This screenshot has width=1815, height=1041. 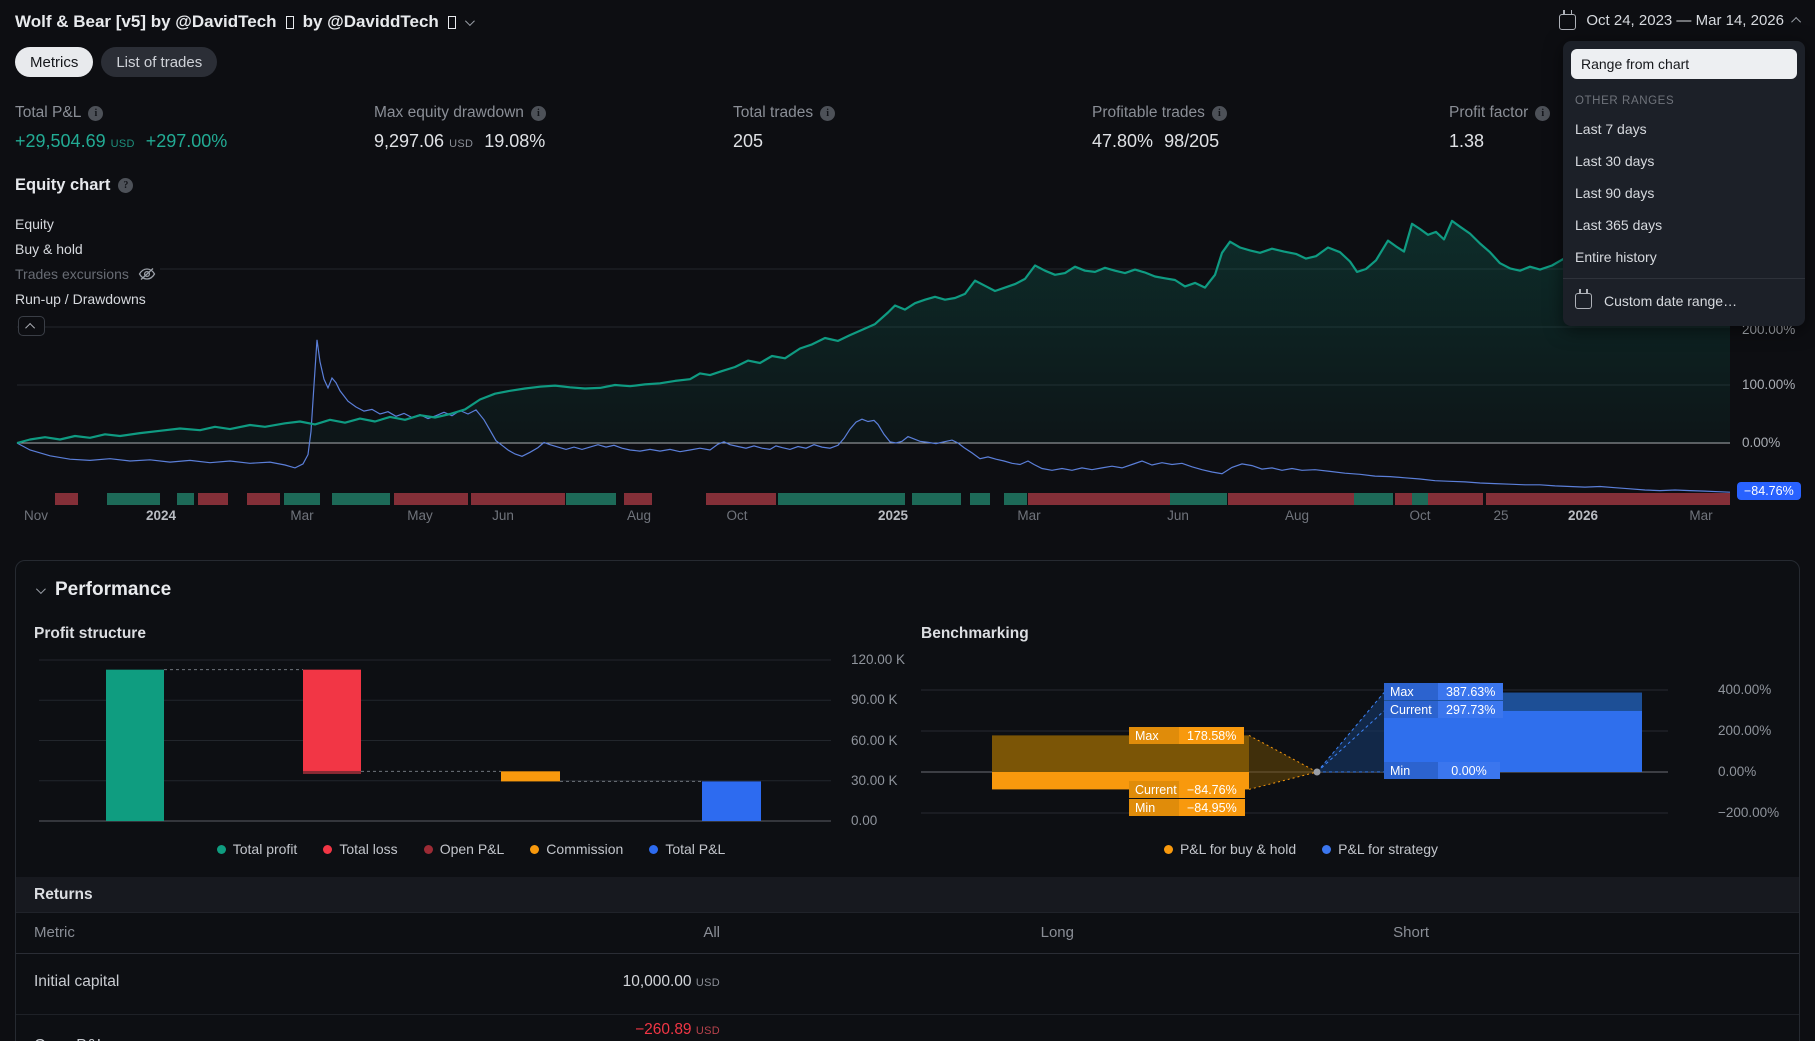 What do you see at coordinates (135, 745) in the screenshot?
I see `bar-total-profit` at bounding box center [135, 745].